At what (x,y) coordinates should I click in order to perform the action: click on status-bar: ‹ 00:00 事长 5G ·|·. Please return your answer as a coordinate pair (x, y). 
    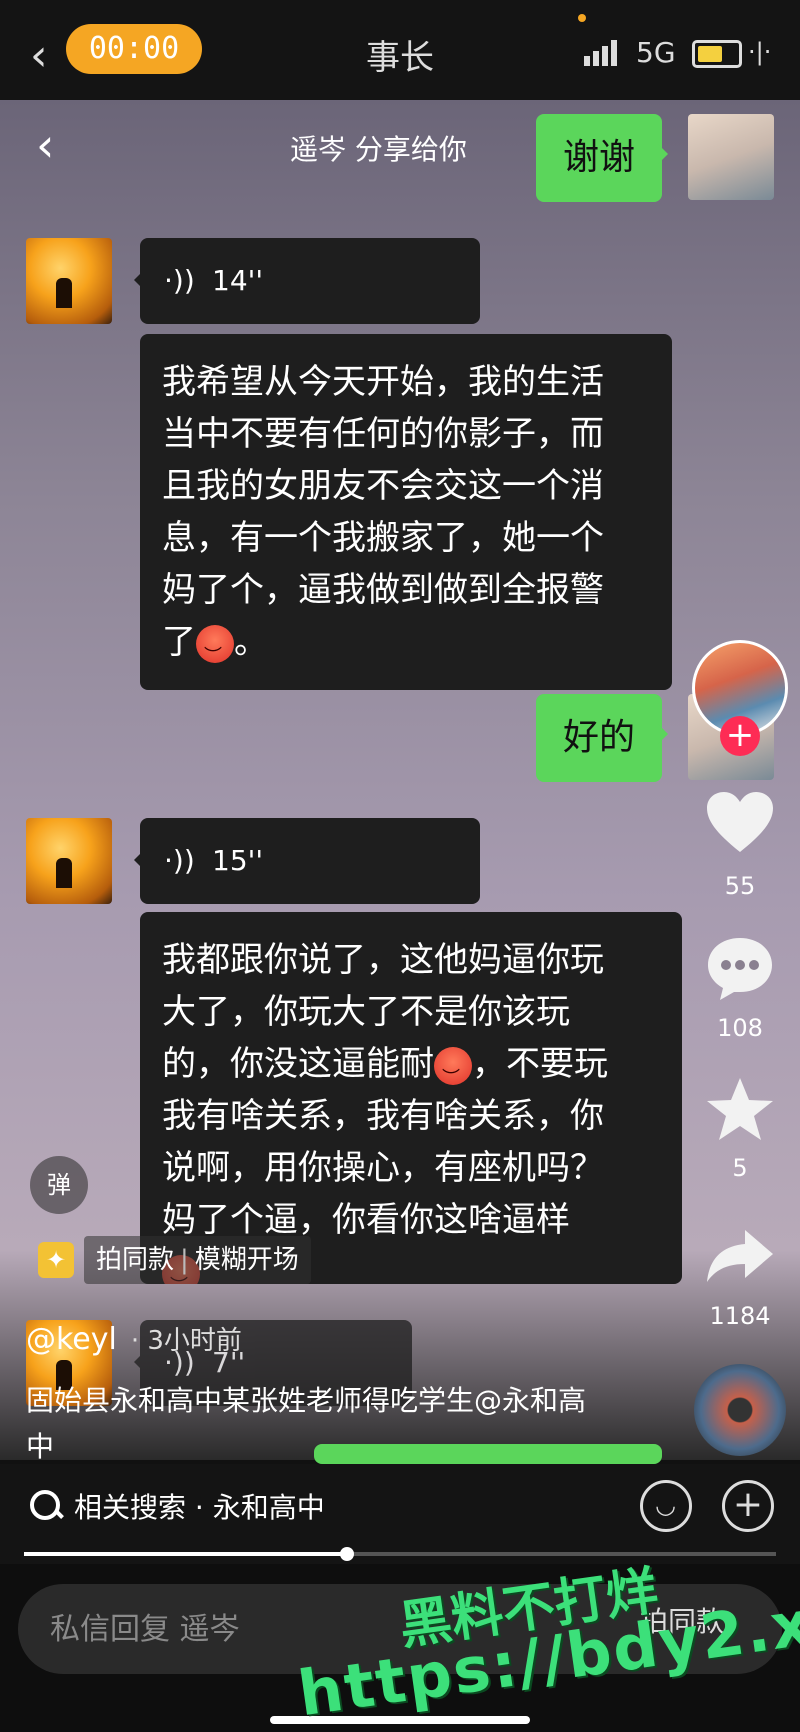
    Looking at the image, I should click on (400, 50).